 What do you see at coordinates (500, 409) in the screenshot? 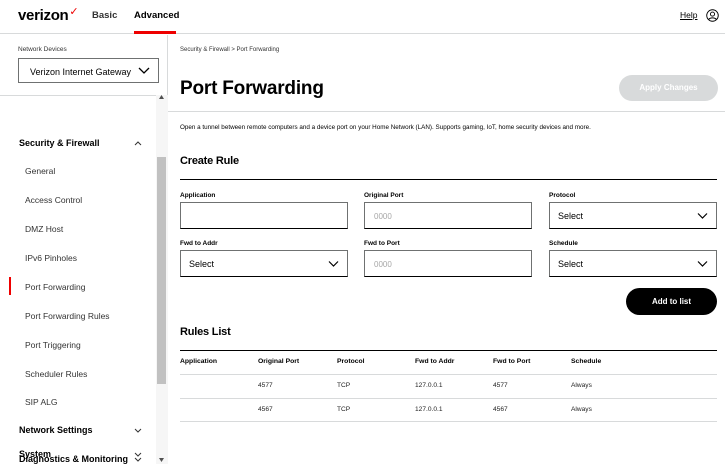
I see `table-cell-fwd-to-port: 4567` at bounding box center [500, 409].